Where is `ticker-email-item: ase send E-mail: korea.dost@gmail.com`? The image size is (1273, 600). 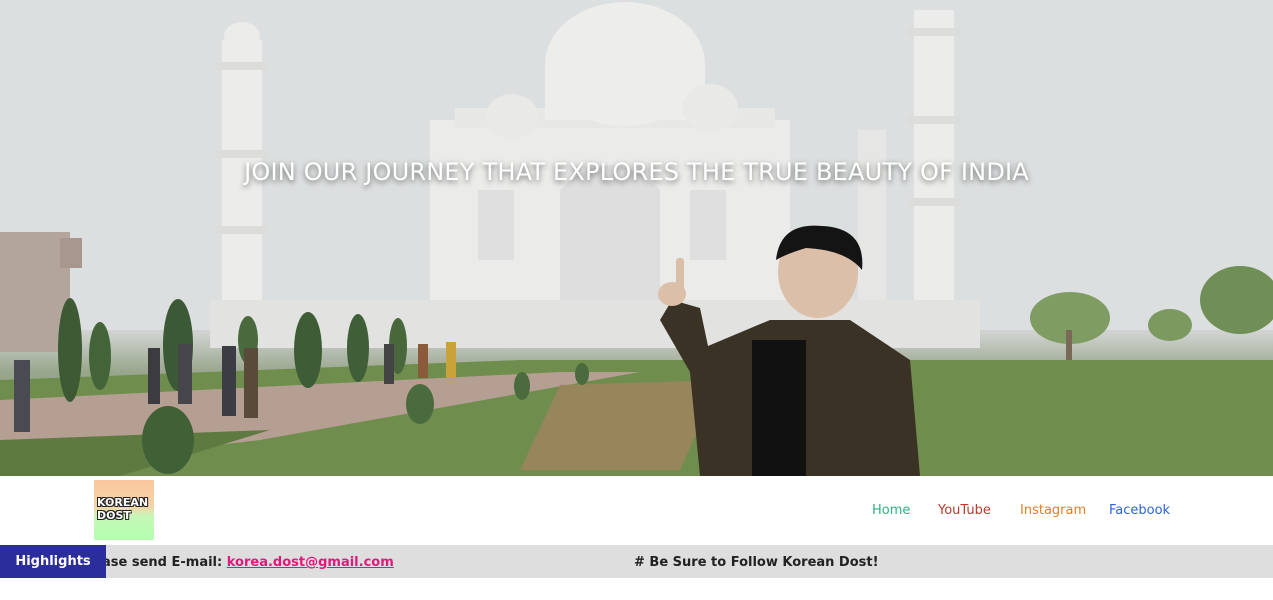
ticker-email-item: ase send E-mail: korea.dost@gmail.com is located at coordinates (250, 561).